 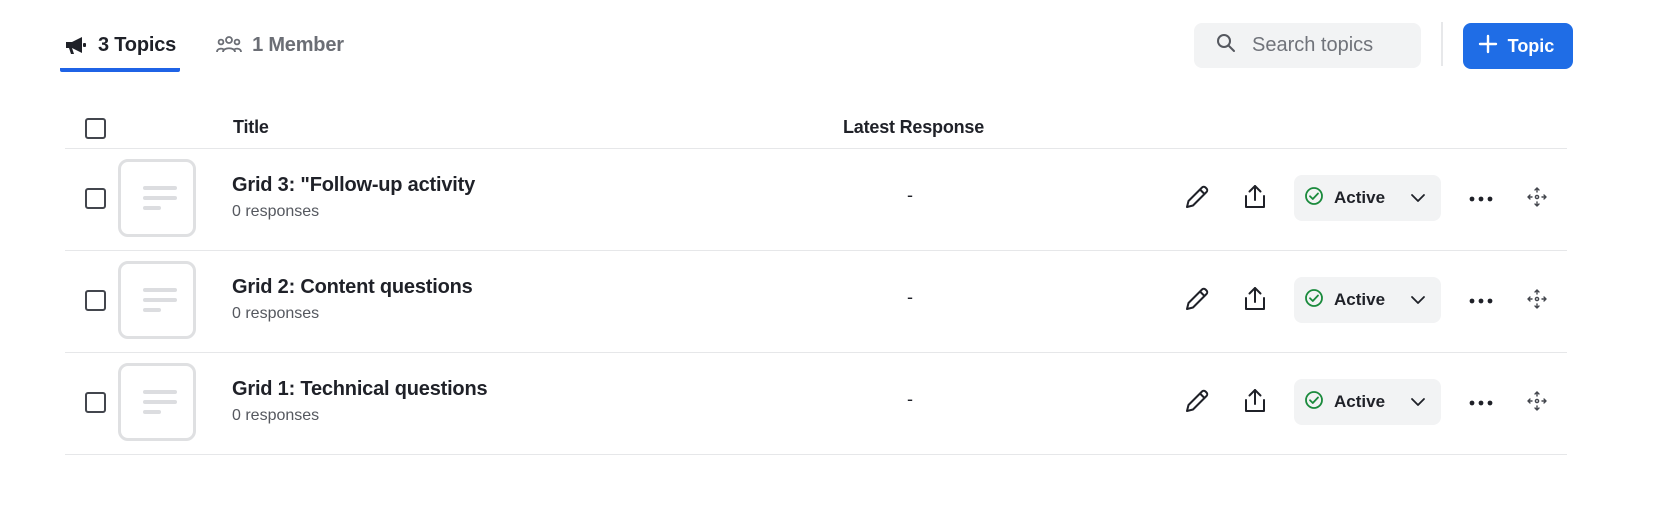 I want to click on tab-topics-label: 3 Topics, so click(x=137, y=44).